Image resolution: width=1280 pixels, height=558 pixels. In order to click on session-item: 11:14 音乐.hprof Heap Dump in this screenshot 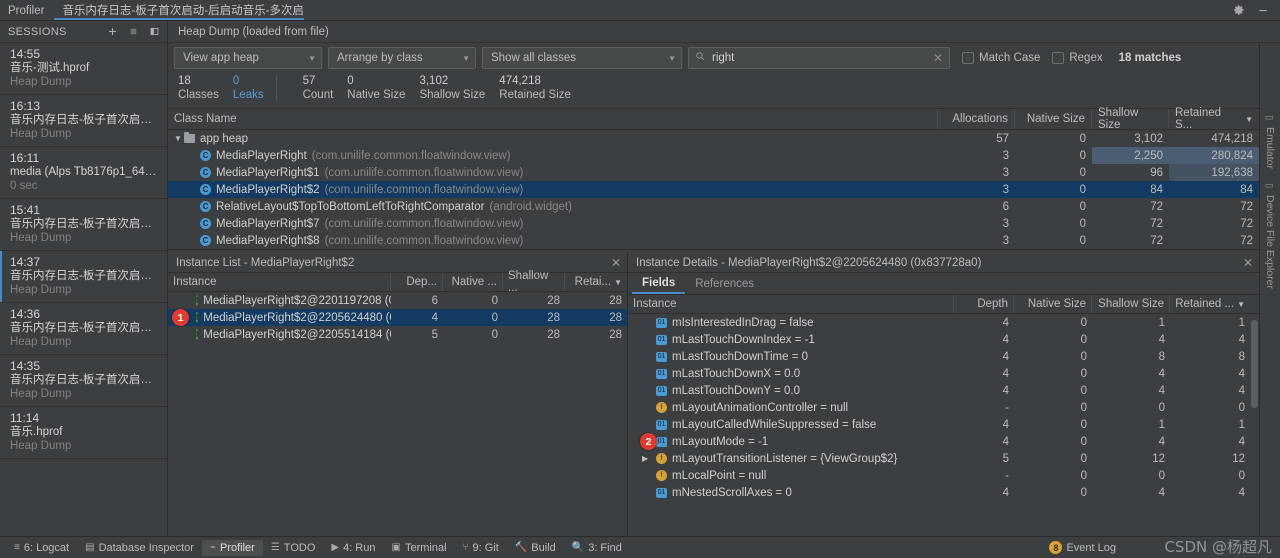, I will do `click(83, 433)`.